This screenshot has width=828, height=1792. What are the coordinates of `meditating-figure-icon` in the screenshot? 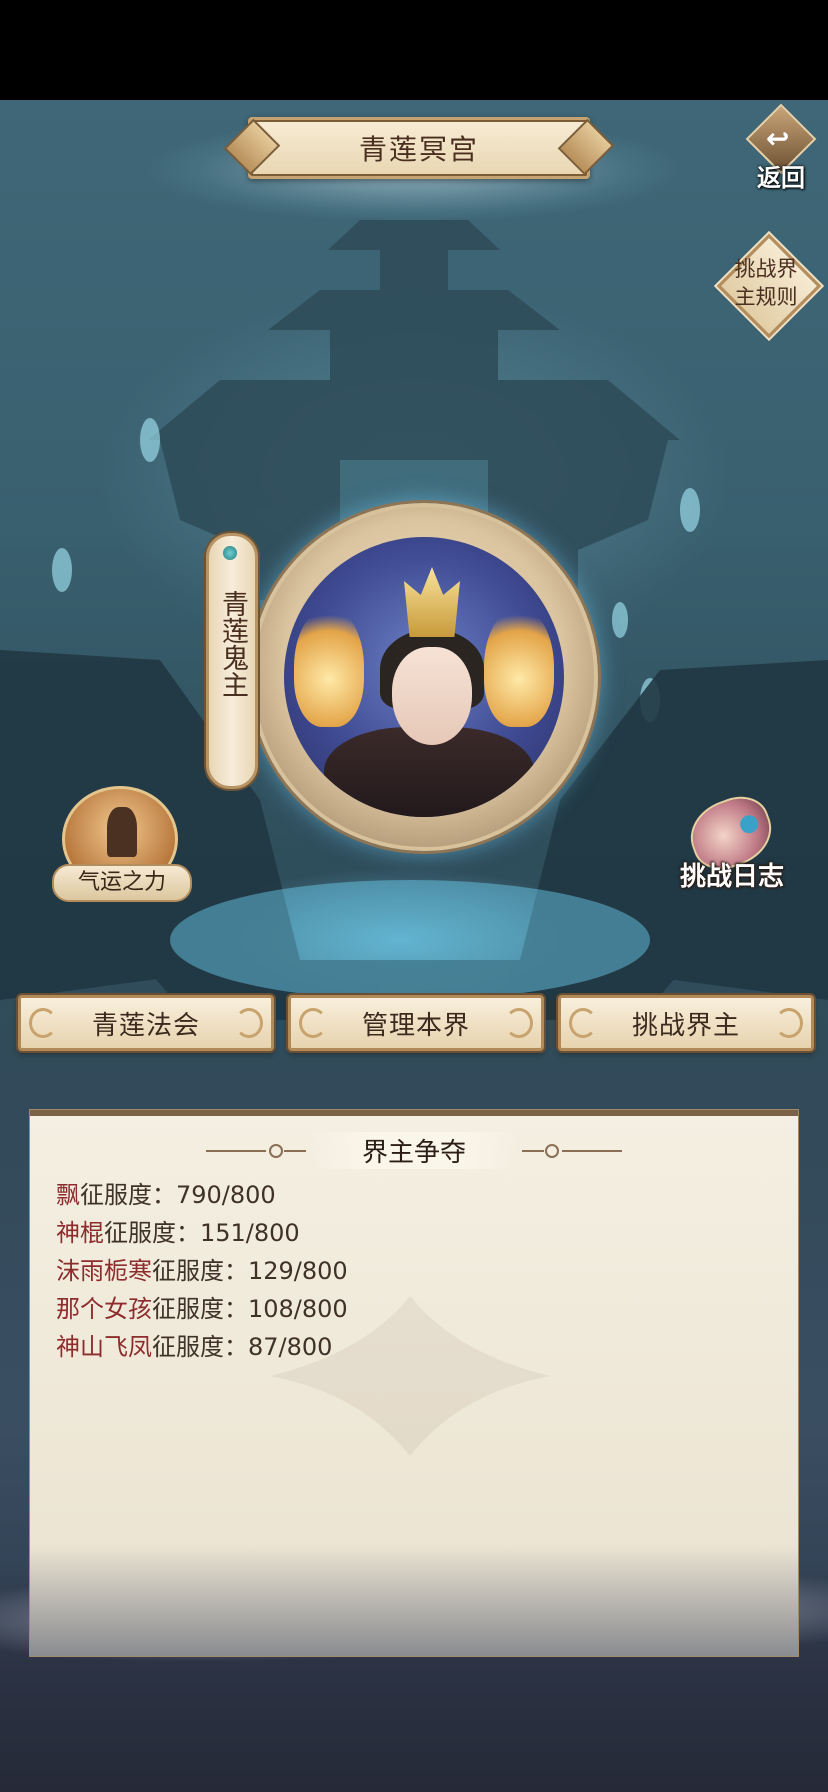 It's located at (122, 832).